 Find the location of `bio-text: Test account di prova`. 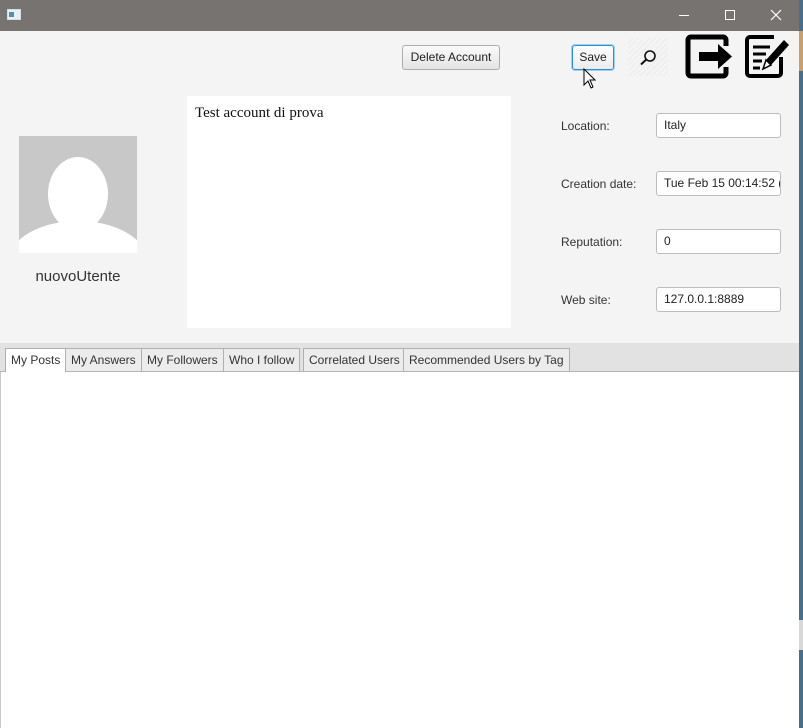

bio-text: Test account di prova is located at coordinates (349, 212).